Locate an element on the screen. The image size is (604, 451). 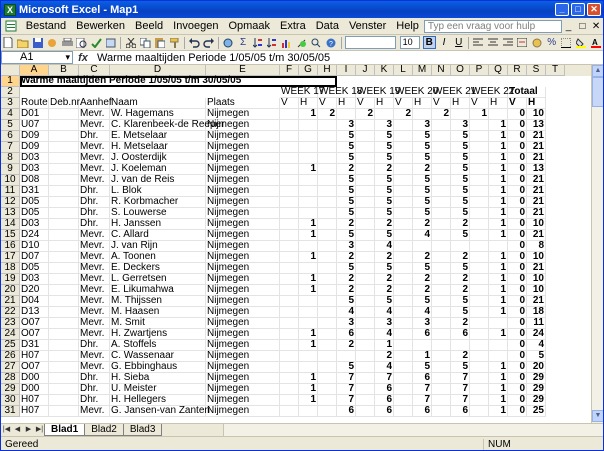
name-box: A1 is located at coordinates (37, 57).